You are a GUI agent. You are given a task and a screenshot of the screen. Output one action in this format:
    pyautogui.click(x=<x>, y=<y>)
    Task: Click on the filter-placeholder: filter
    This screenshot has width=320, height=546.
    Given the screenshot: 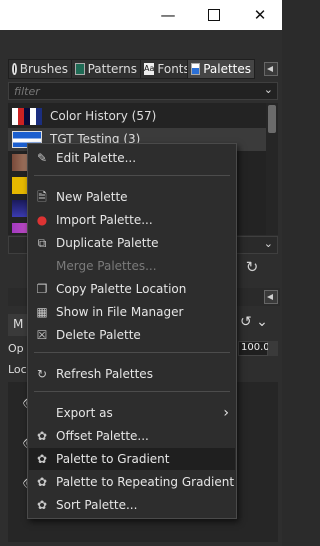 What is the action you would take?
    pyautogui.click(x=27, y=91)
    